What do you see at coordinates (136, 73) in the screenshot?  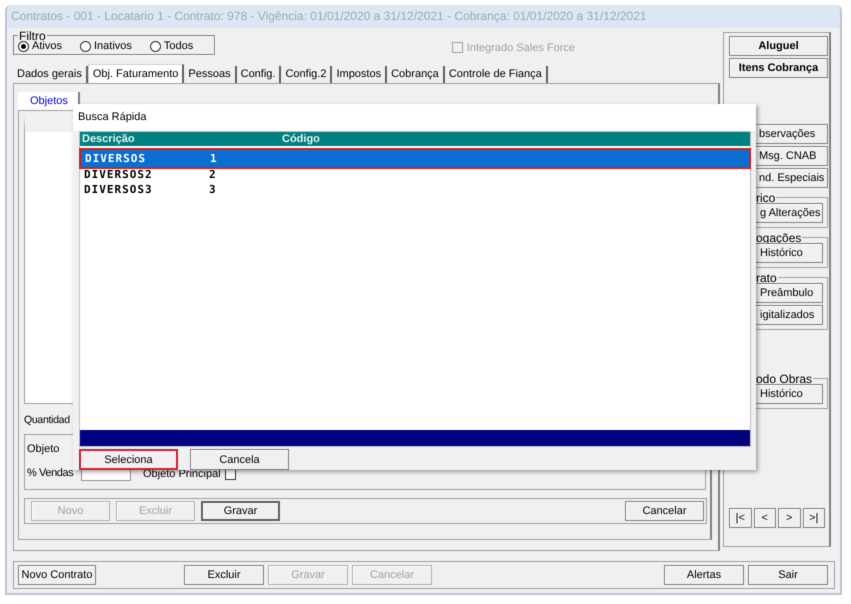 I see `tab: Obj. Faturamento` at bounding box center [136, 73].